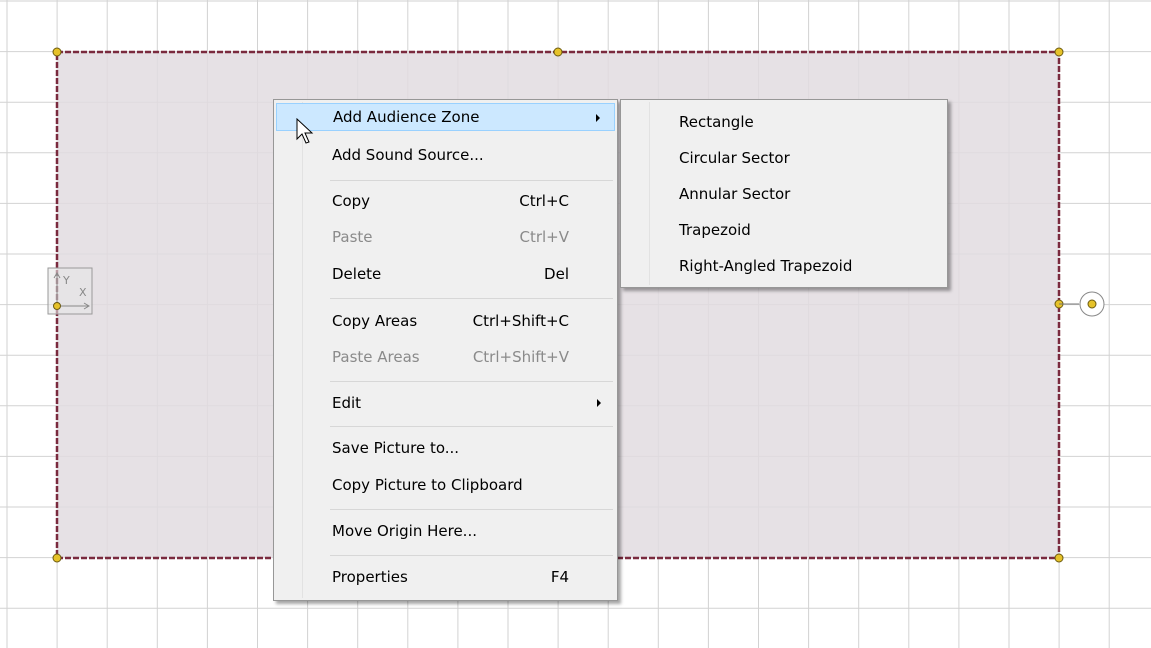 The image size is (1151, 648). What do you see at coordinates (734, 158) in the screenshot?
I see `submenu-item-label: Circular Sector` at bounding box center [734, 158].